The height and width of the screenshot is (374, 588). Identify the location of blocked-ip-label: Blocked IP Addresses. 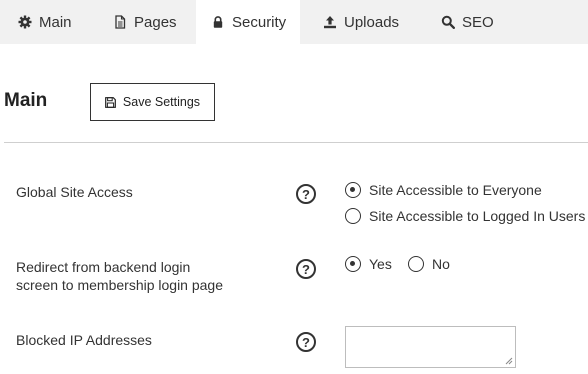
(84, 340).